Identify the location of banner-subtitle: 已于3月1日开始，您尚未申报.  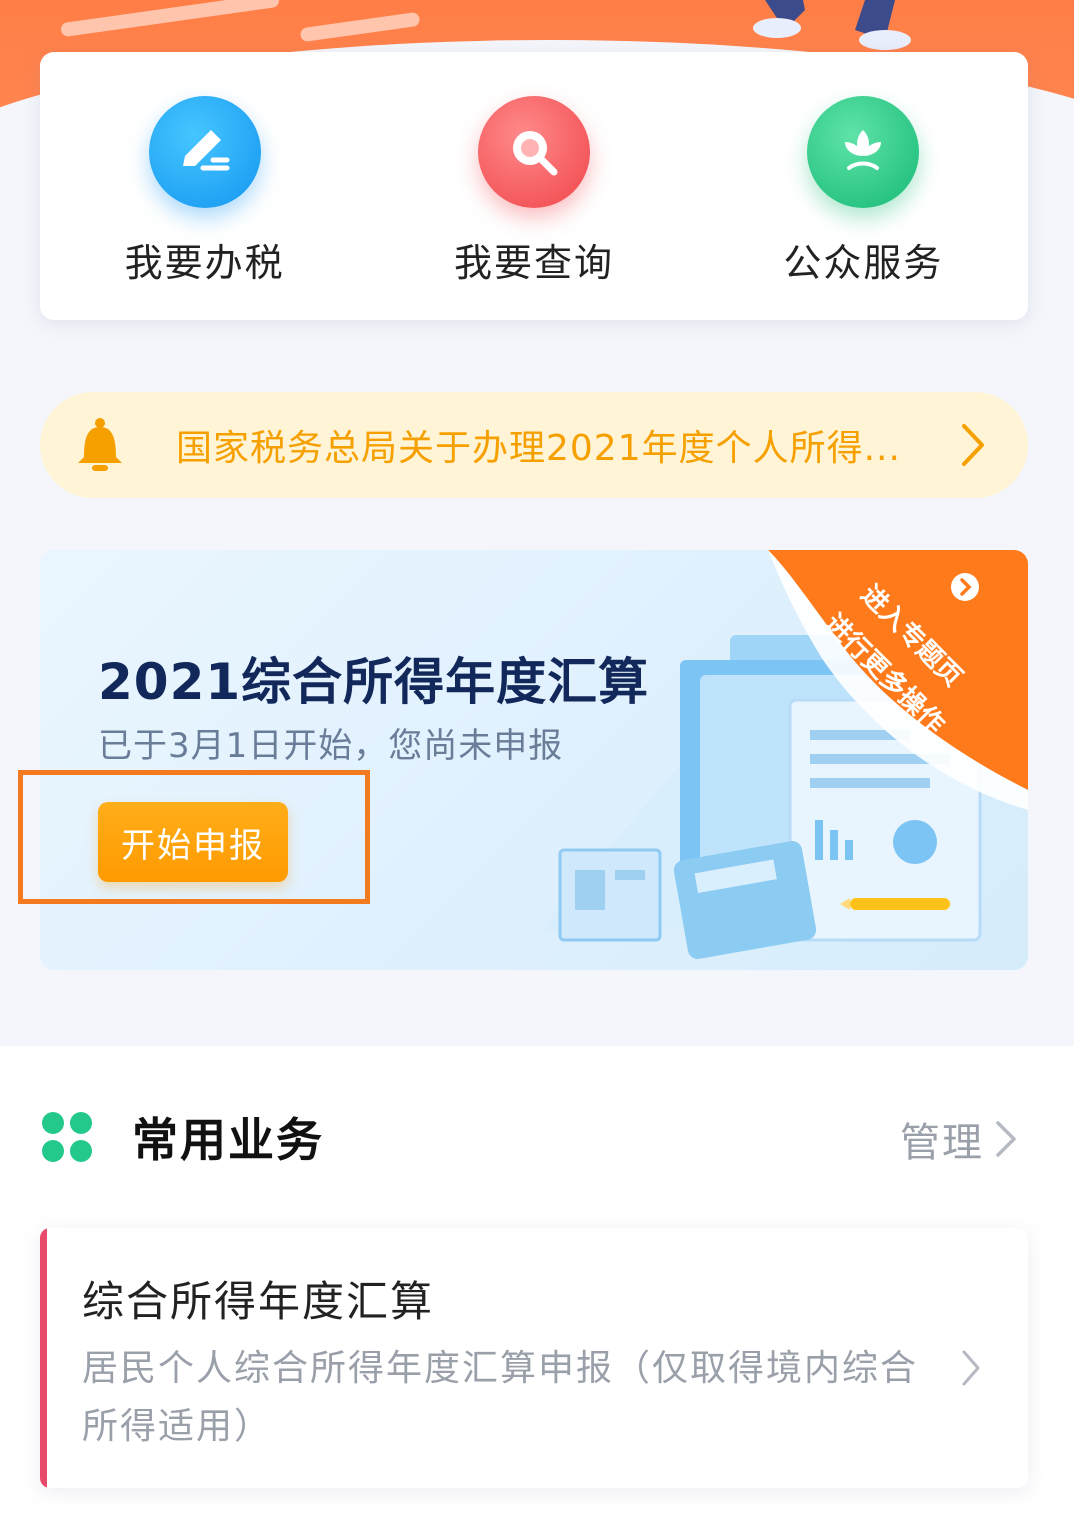
(331, 746).